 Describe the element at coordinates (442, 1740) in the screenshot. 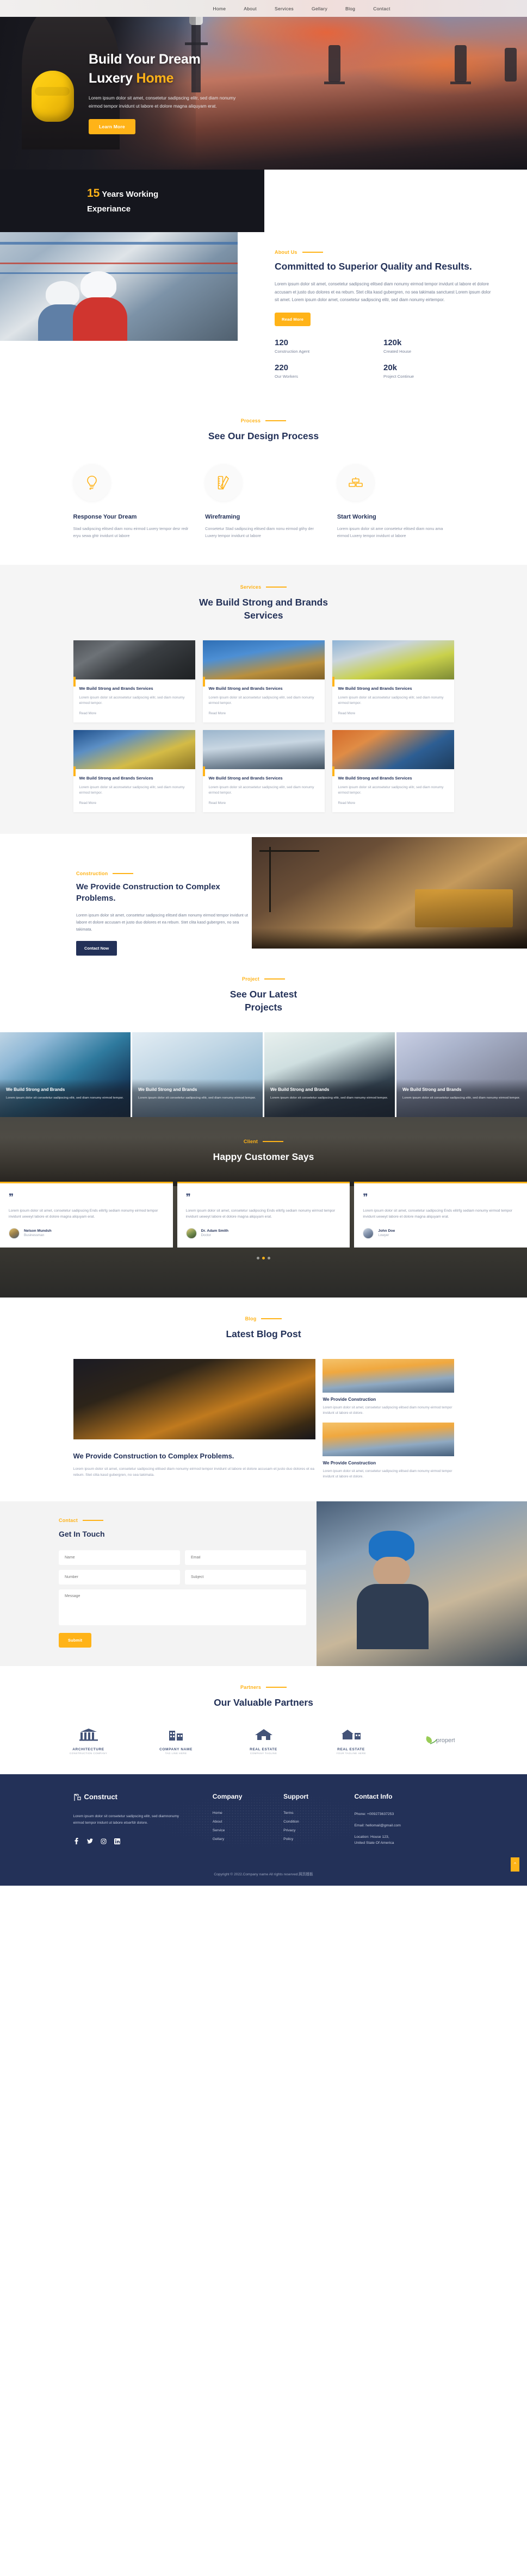

I see `leaf-icon: property` at that location.